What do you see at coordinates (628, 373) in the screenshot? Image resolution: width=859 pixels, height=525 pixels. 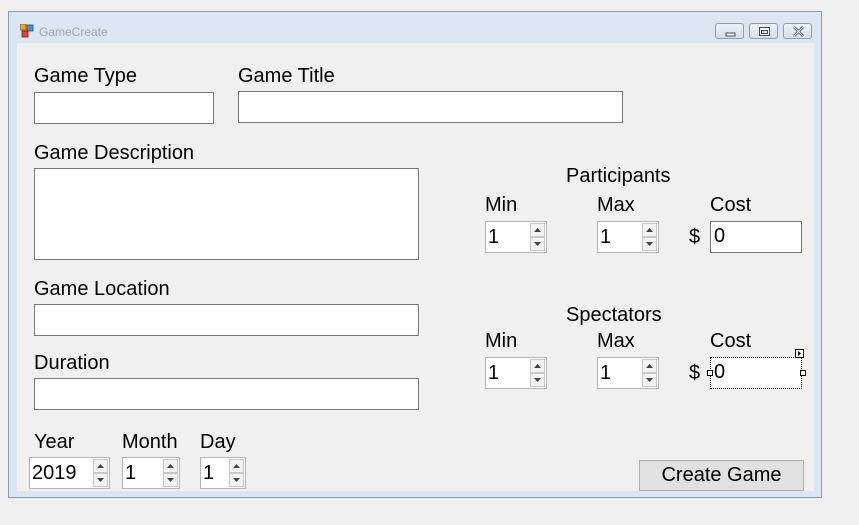 I see `spectators-max-stepper: 1` at bounding box center [628, 373].